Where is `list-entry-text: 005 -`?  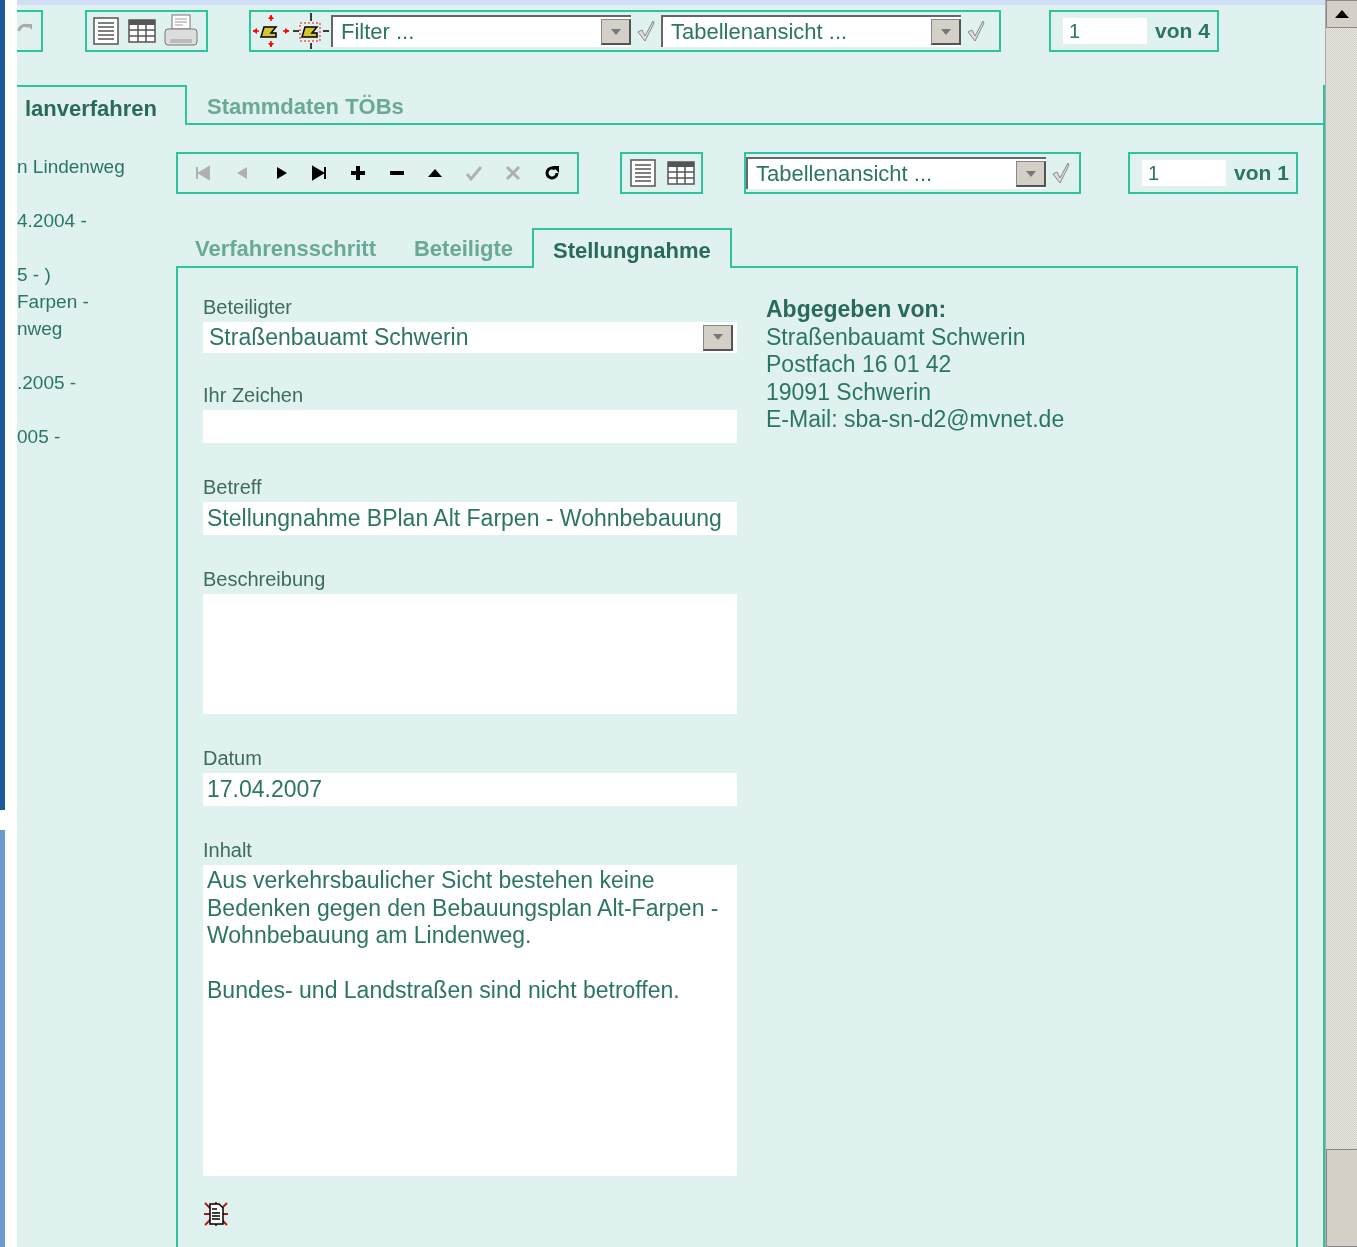
list-entry-text: 005 - is located at coordinates (96, 436).